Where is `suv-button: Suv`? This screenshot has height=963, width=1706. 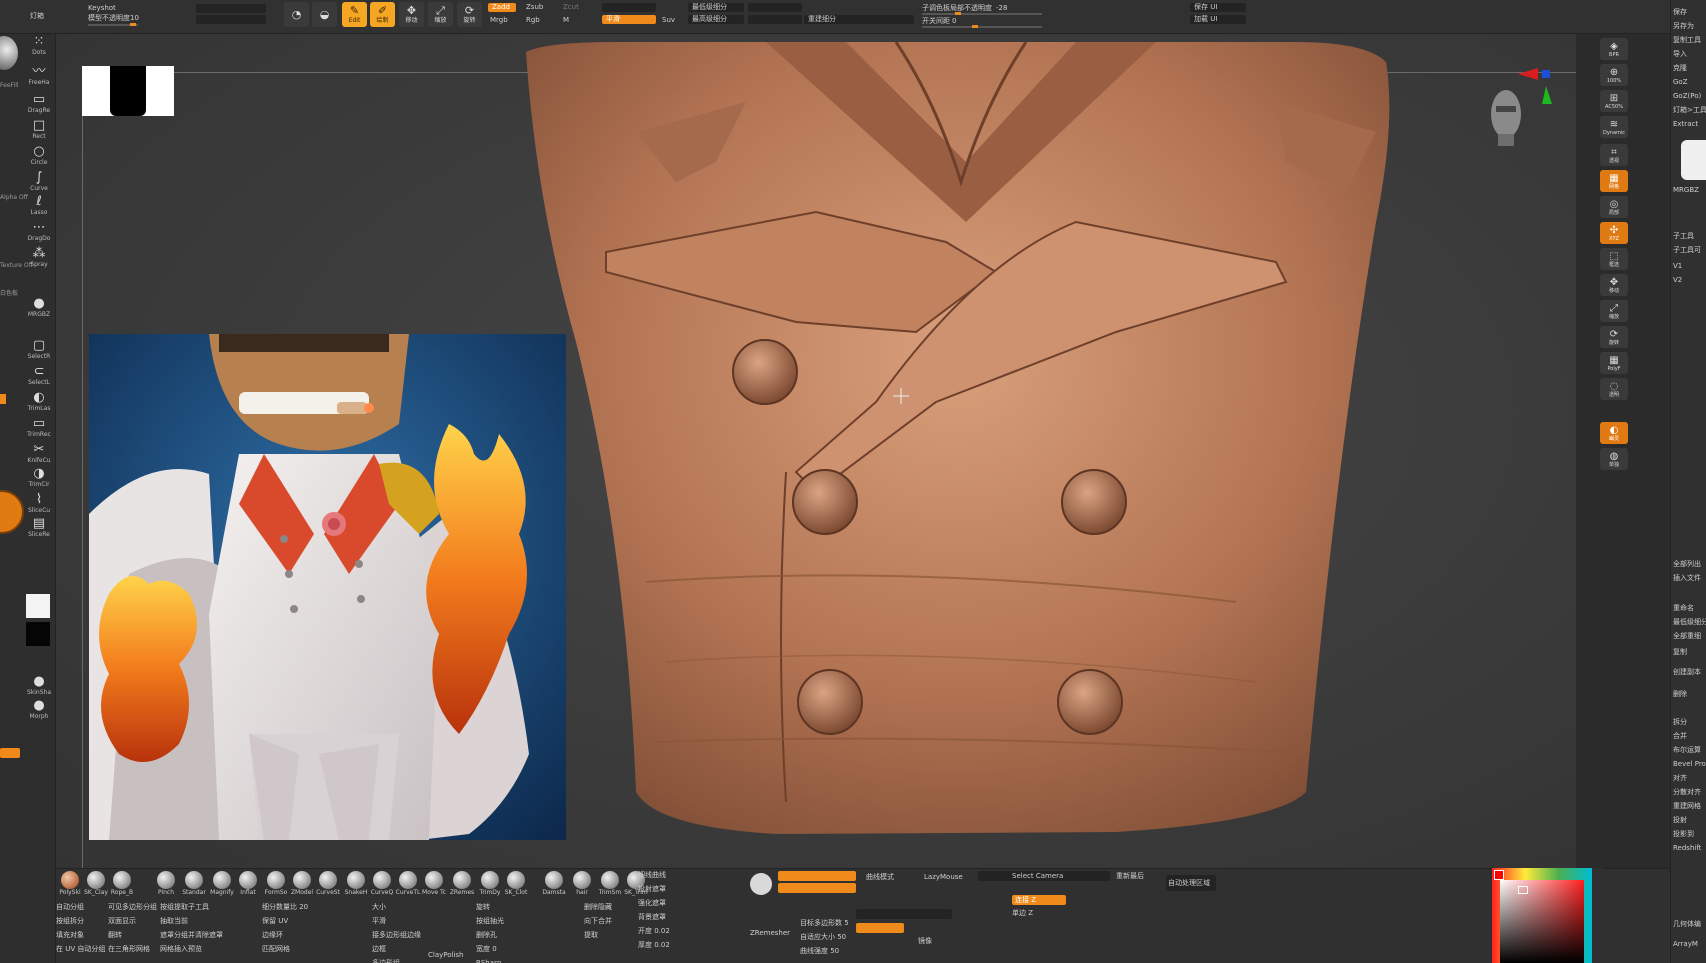 suv-button: Suv is located at coordinates (668, 20).